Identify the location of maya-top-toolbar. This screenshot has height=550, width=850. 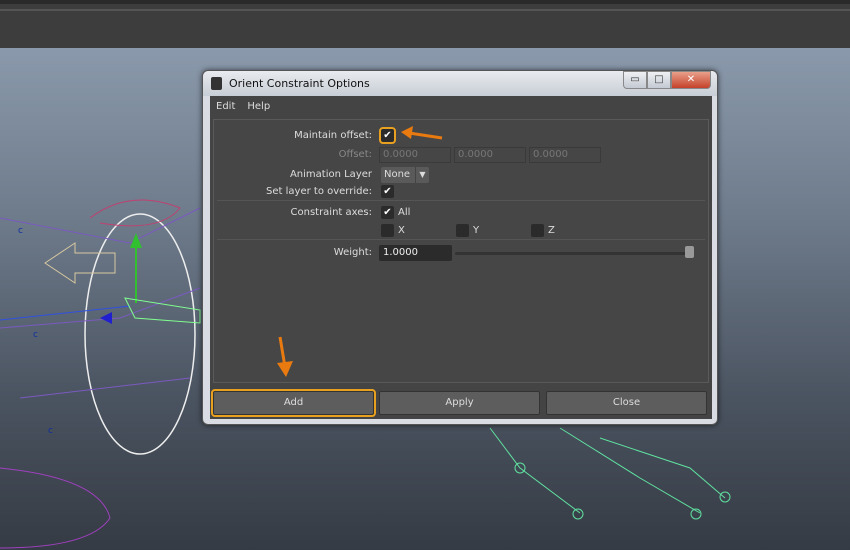
(425, 24).